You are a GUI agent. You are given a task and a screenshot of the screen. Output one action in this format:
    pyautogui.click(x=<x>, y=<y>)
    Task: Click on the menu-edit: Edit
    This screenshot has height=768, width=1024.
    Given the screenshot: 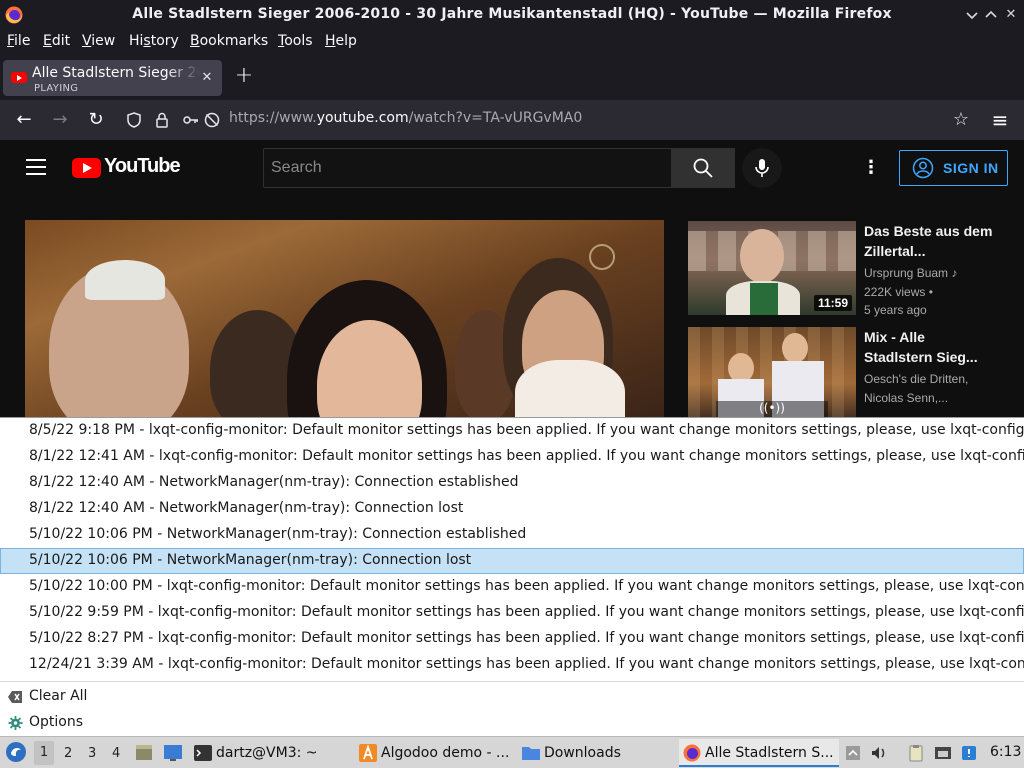 What is the action you would take?
    pyautogui.click(x=56, y=41)
    